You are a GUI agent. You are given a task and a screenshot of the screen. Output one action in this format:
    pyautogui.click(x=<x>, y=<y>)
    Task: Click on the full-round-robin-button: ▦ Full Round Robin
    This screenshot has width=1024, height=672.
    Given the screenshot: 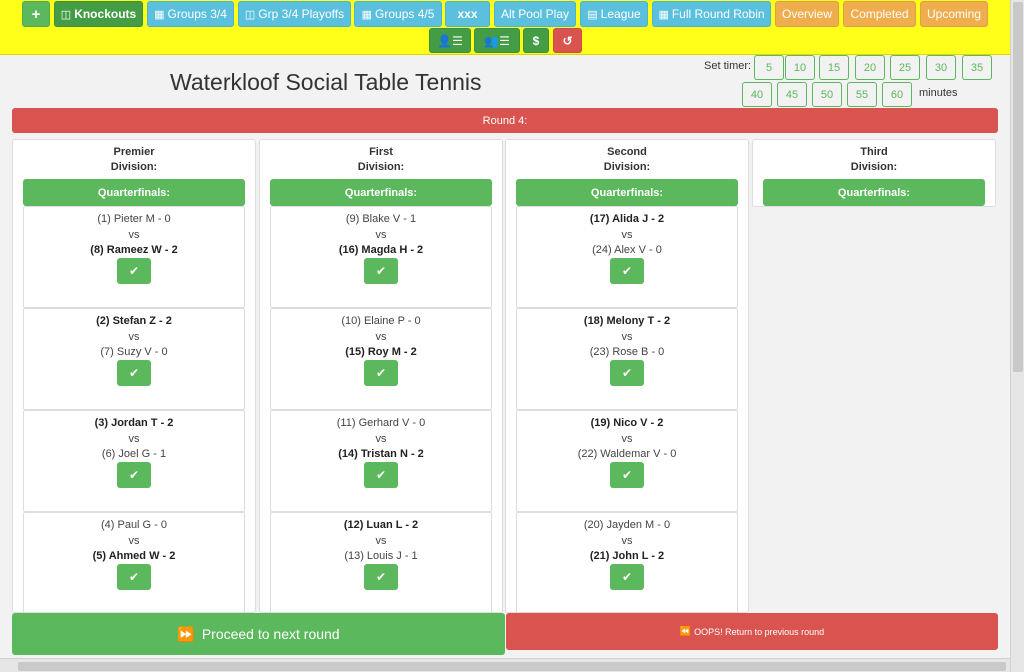 What is the action you would take?
    pyautogui.click(x=711, y=14)
    